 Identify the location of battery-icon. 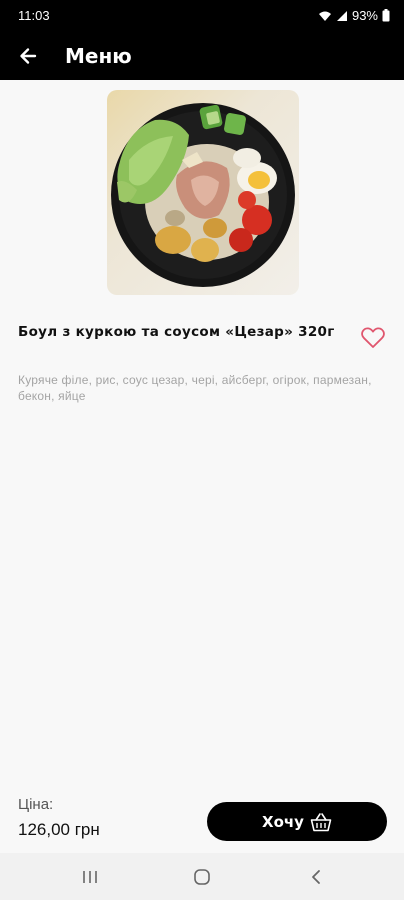
(386, 15).